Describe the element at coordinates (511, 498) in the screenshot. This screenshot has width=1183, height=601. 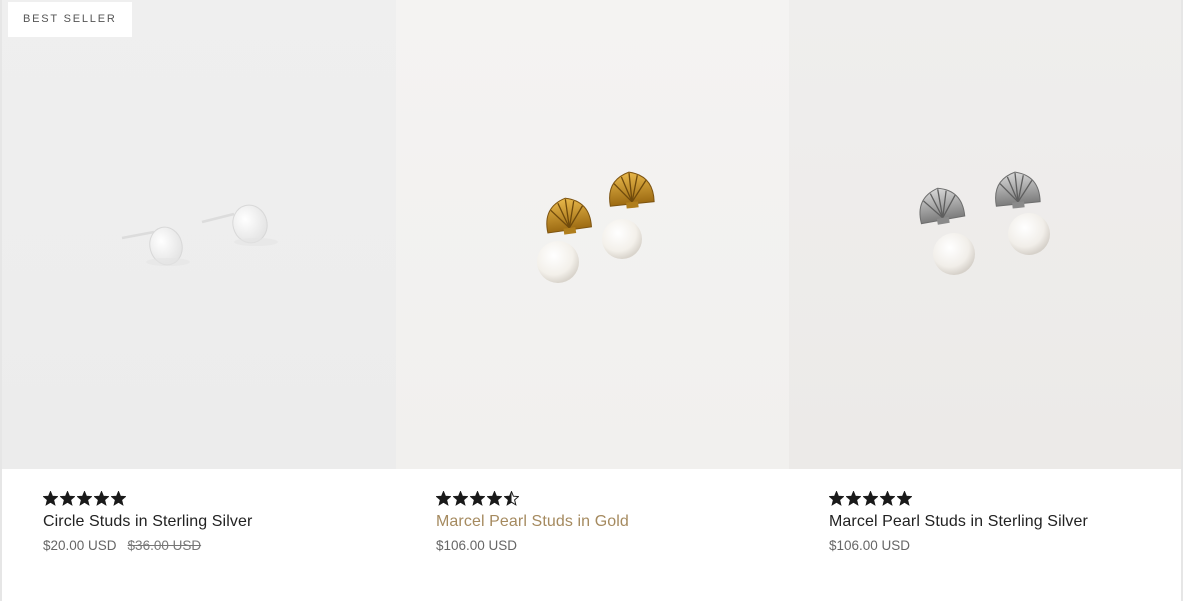
I see `star-half-icon` at that location.